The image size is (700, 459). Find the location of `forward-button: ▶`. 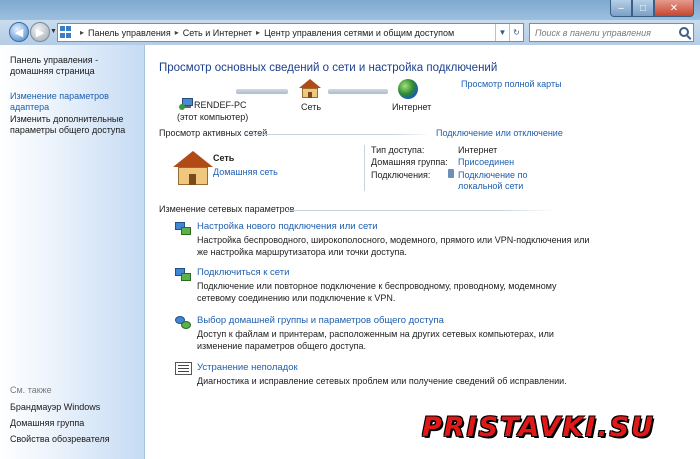

forward-button: ▶ is located at coordinates (40, 32).